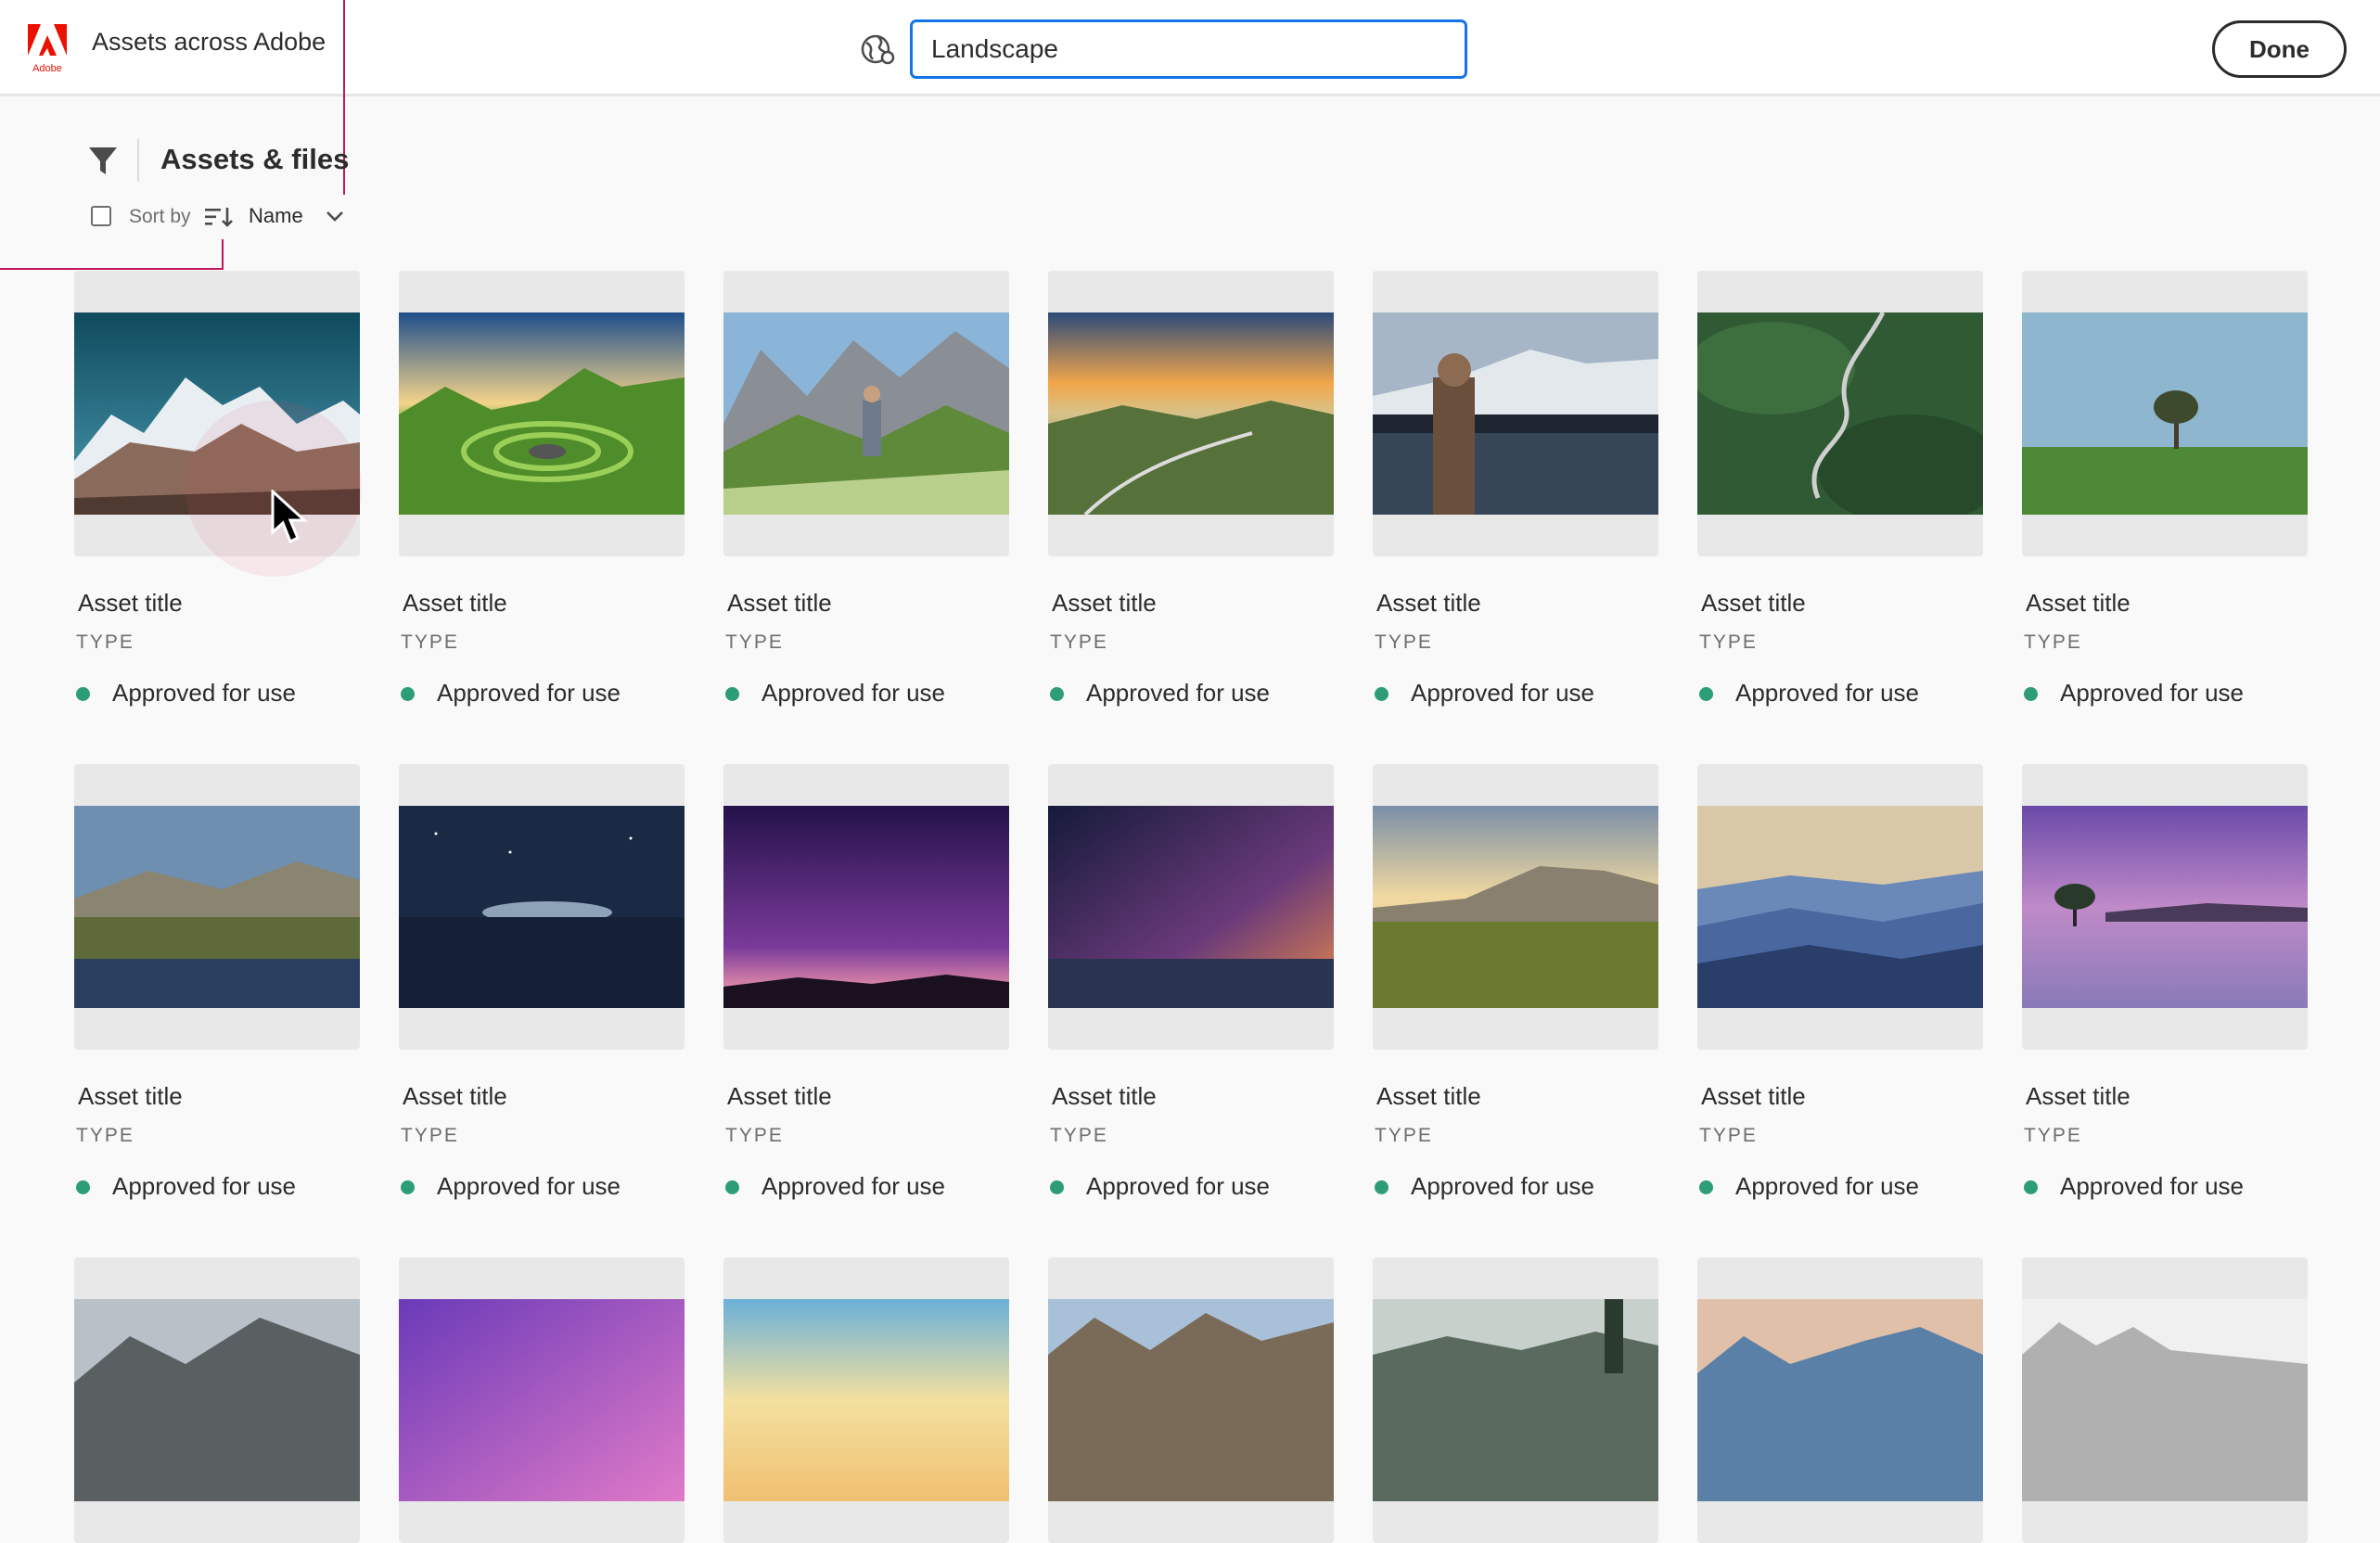 The image size is (2380, 1543). What do you see at coordinates (223, 254) in the screenshot?
I see `guide-line-vertical-short` at bounding box center [223, 254].